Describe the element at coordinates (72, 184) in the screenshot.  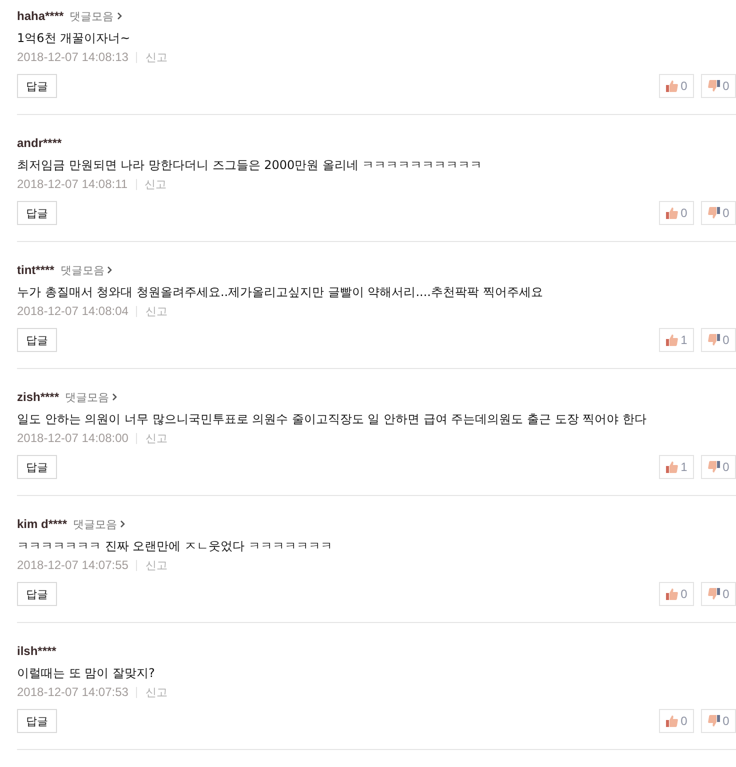
I see `comment-time: 2018-12-07 14:08:11` at that location.